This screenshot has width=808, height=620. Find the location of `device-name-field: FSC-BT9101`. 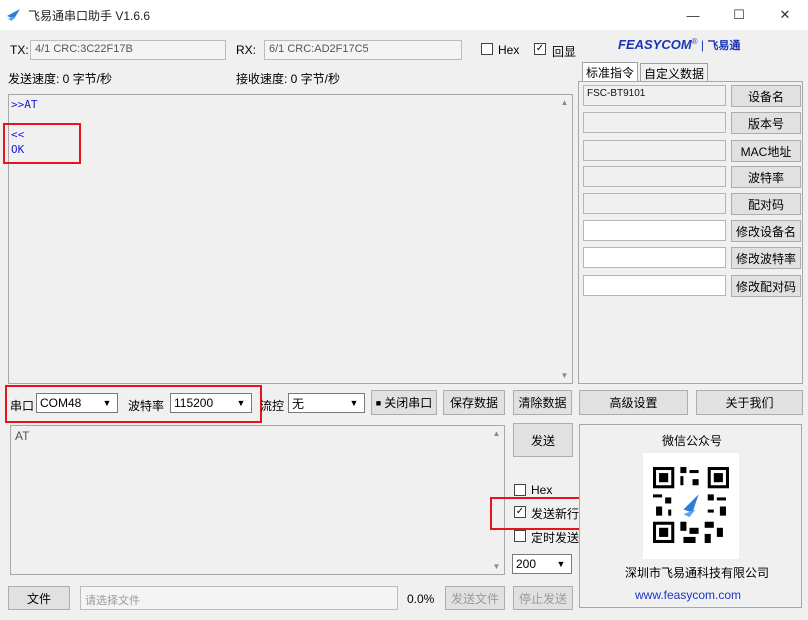

device-name-field: FSC-BT9101 is located at coordinates (654, 95).